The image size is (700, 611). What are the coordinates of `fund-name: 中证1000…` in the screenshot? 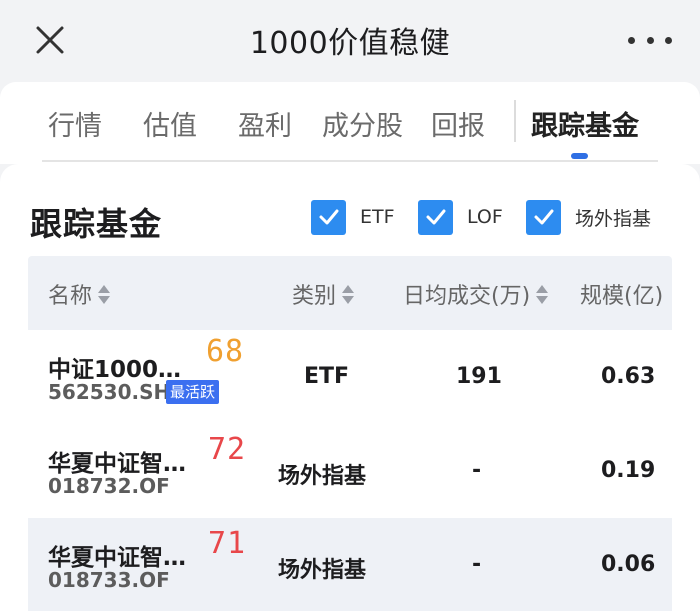 It's located at (115, 370).